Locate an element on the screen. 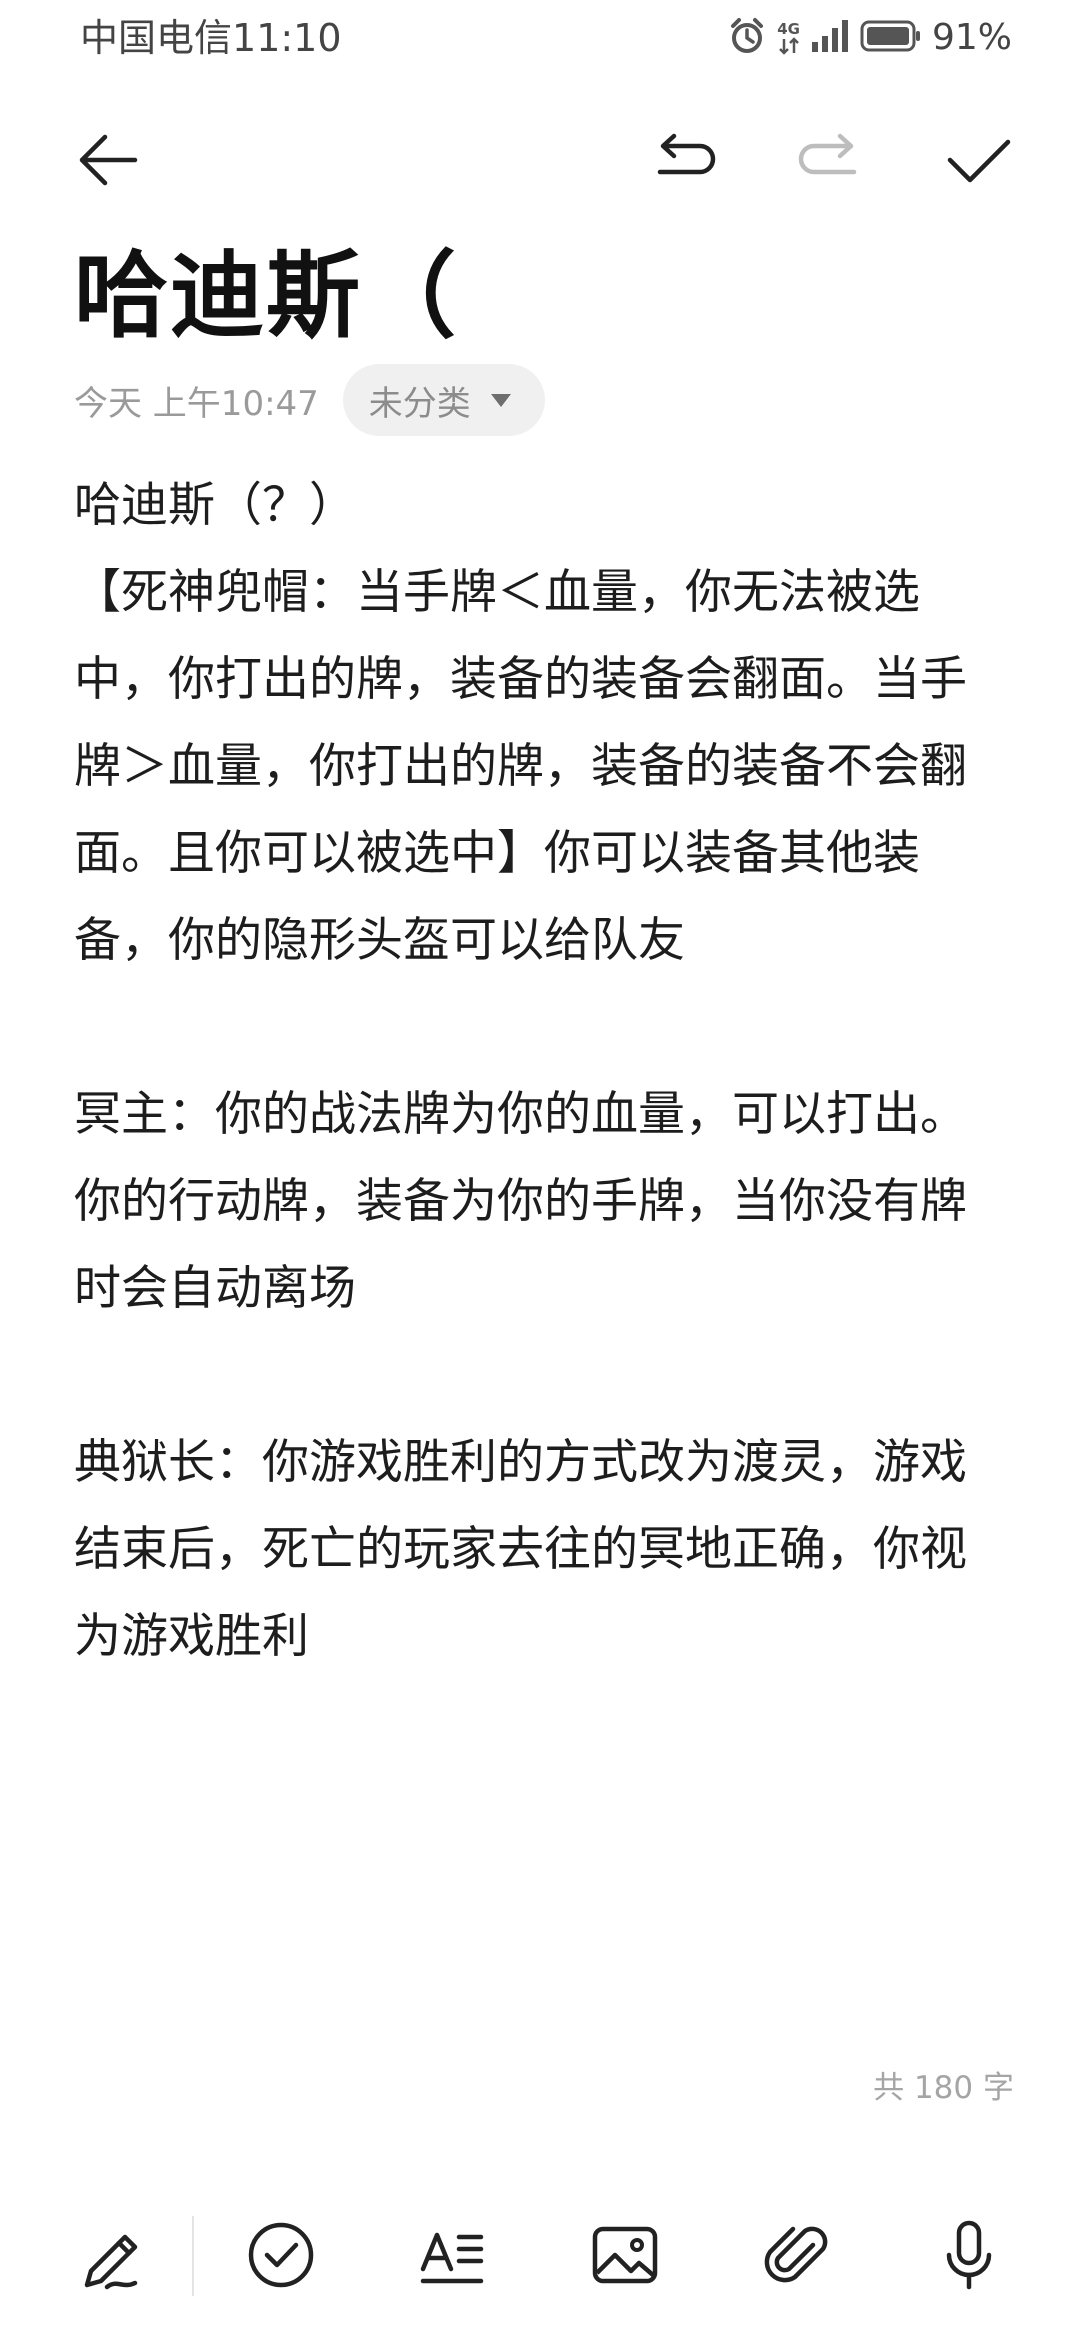 The image size is (1080, 2340). handwriting-pen-icon is located at coordinates (111, 2262).